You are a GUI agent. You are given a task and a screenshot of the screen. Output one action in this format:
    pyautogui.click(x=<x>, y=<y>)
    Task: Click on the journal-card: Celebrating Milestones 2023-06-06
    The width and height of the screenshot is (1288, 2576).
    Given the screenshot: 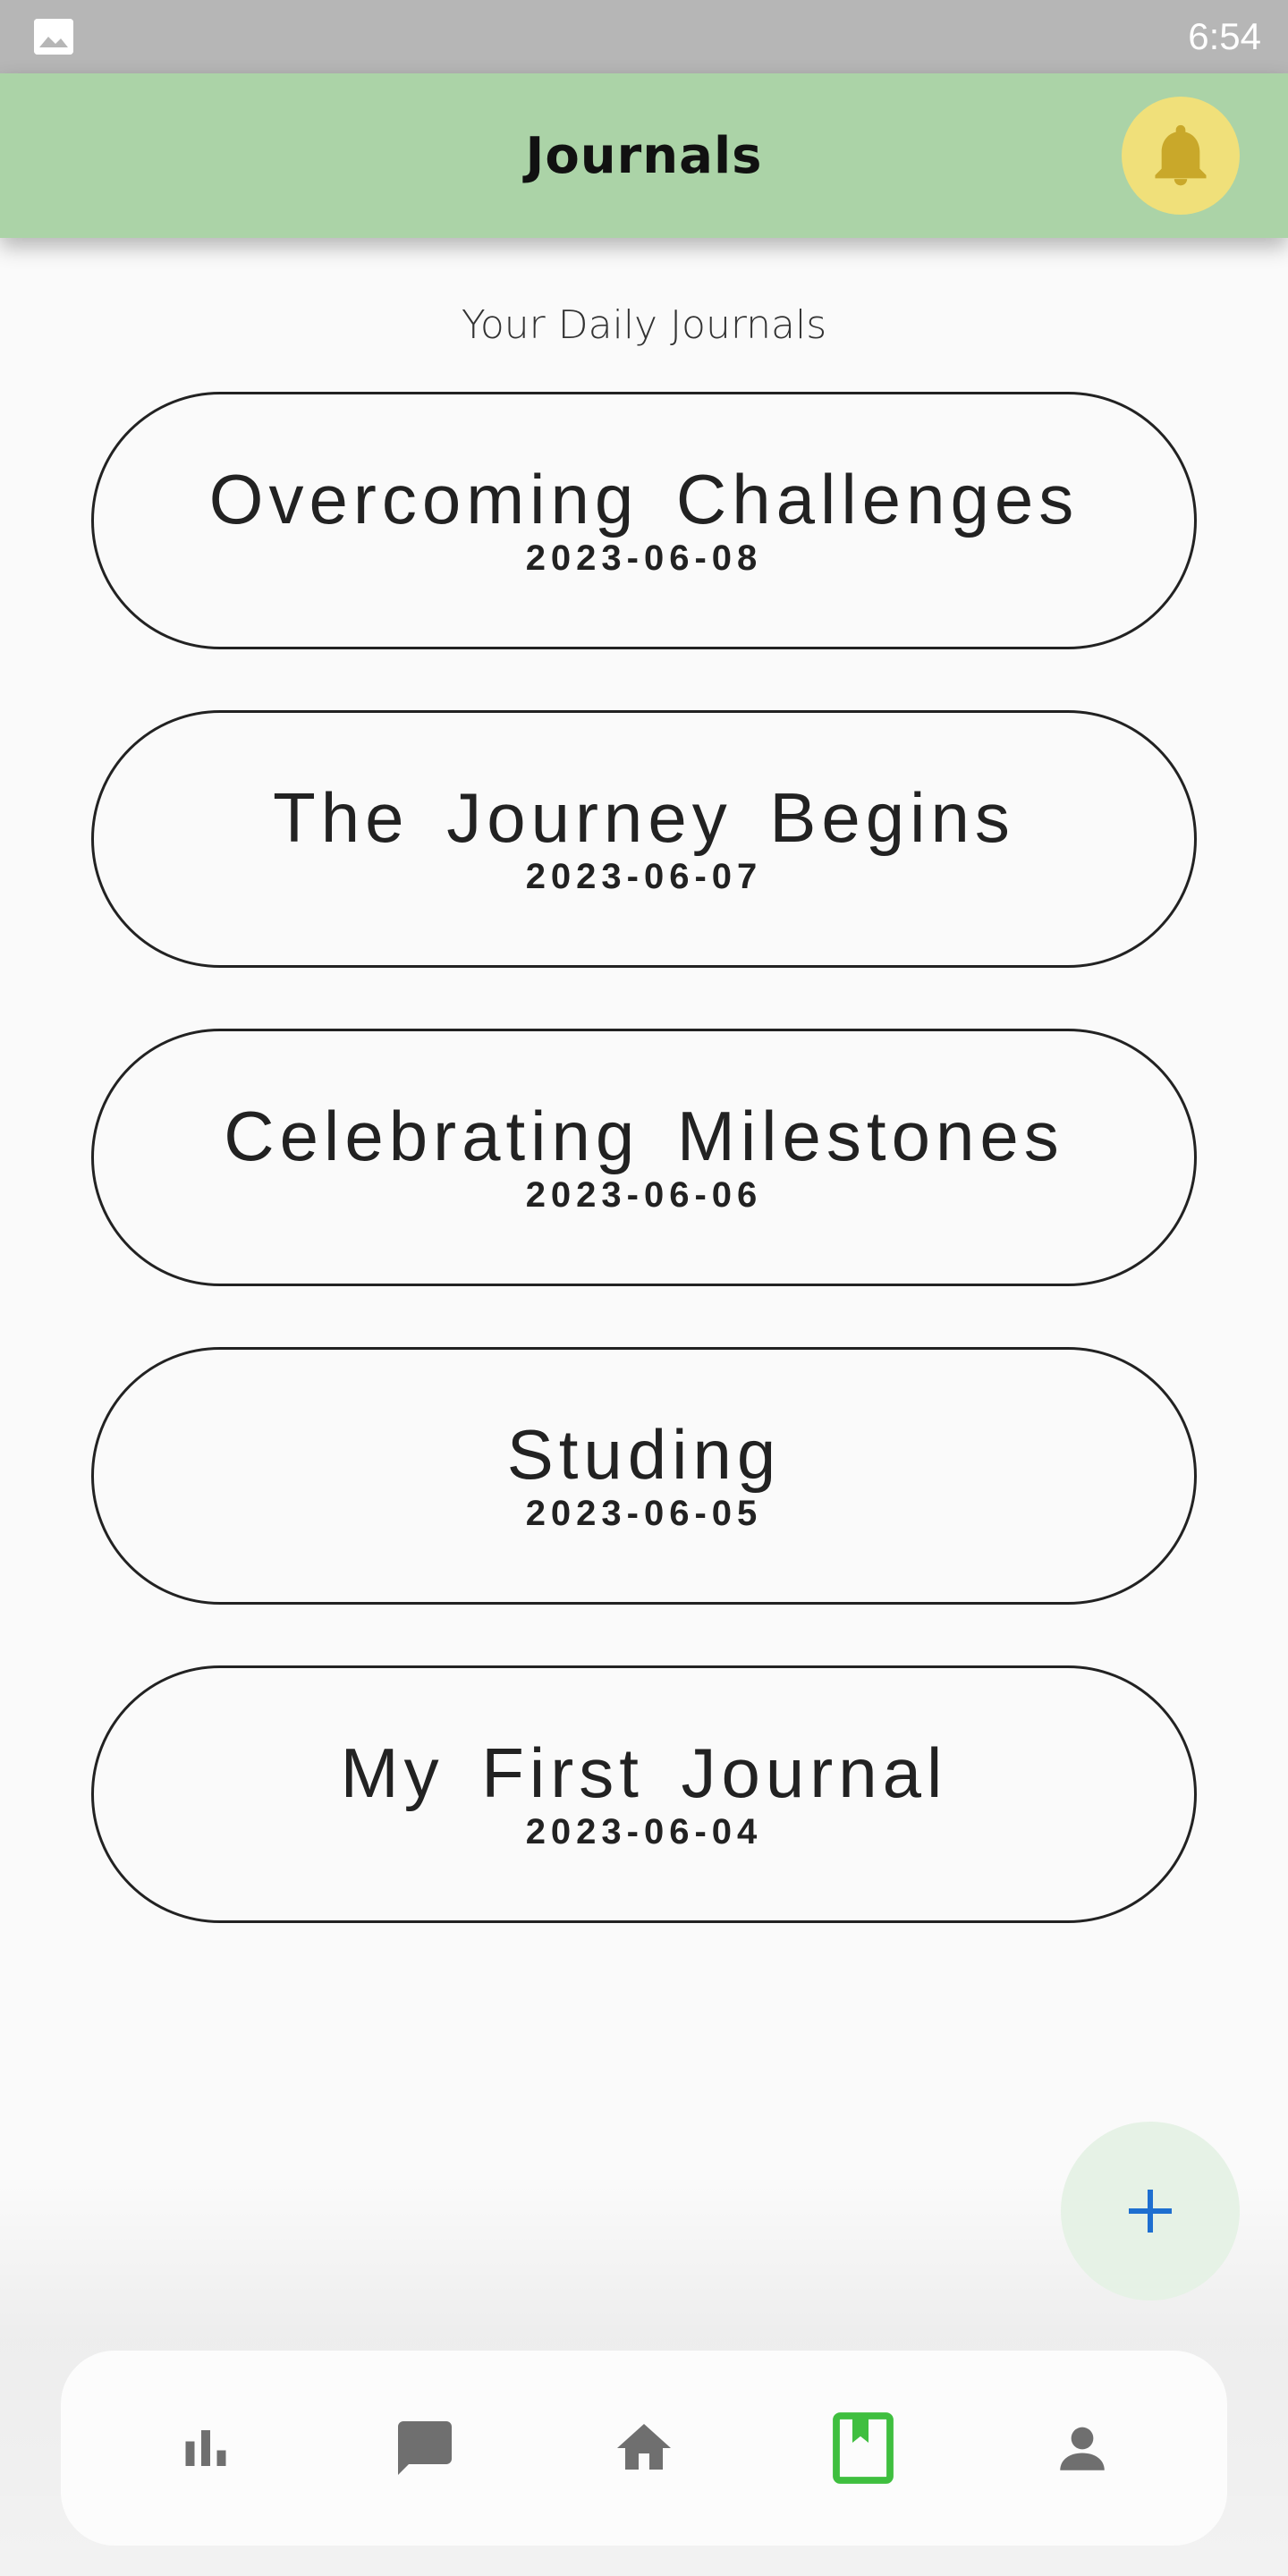 What is the action you would take?
    pyautogui.click(x=644, y=1157)
    